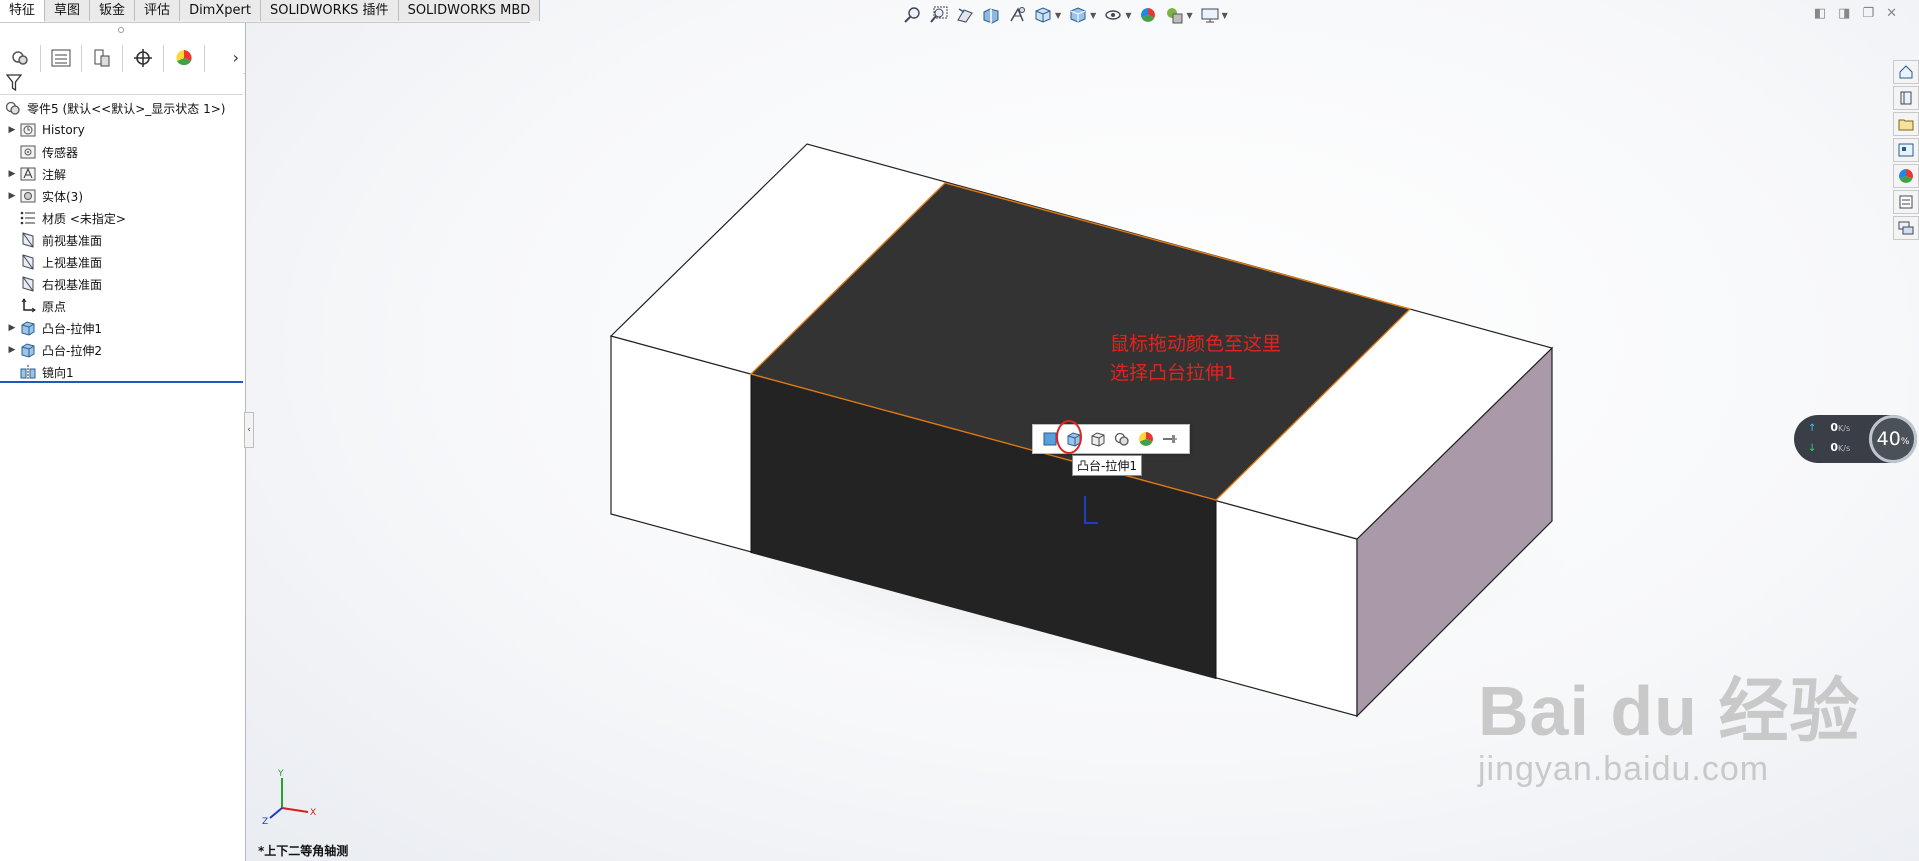  I want to click on download-speed: ↓ 0K/s, so click(1829, 447).